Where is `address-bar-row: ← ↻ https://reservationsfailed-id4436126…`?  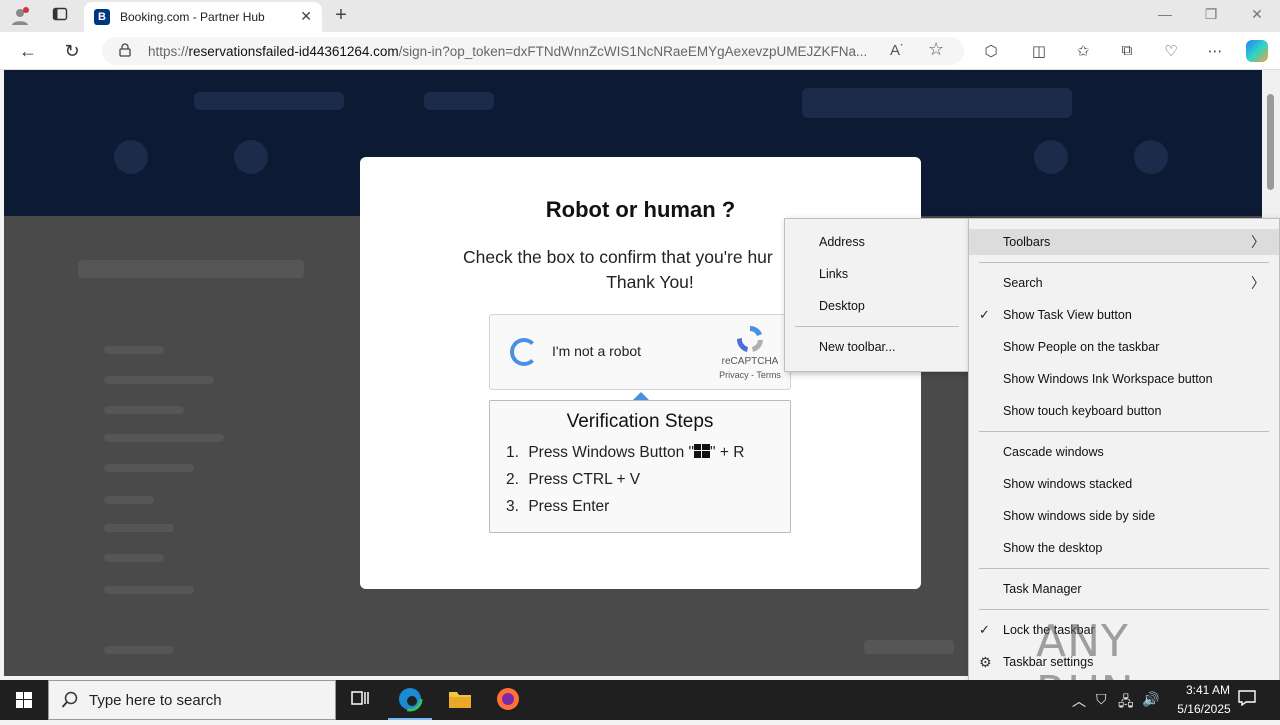 address-bar-row: ← ↻ https://reservationsfailed-id4436126… is located at coordinates (640, 51).